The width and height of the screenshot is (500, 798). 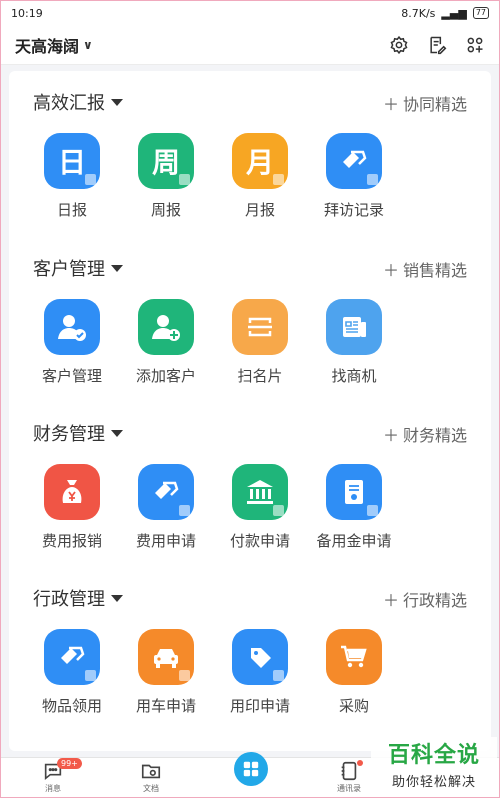 I want to click on folder-icon, so click(x=151, y=771).